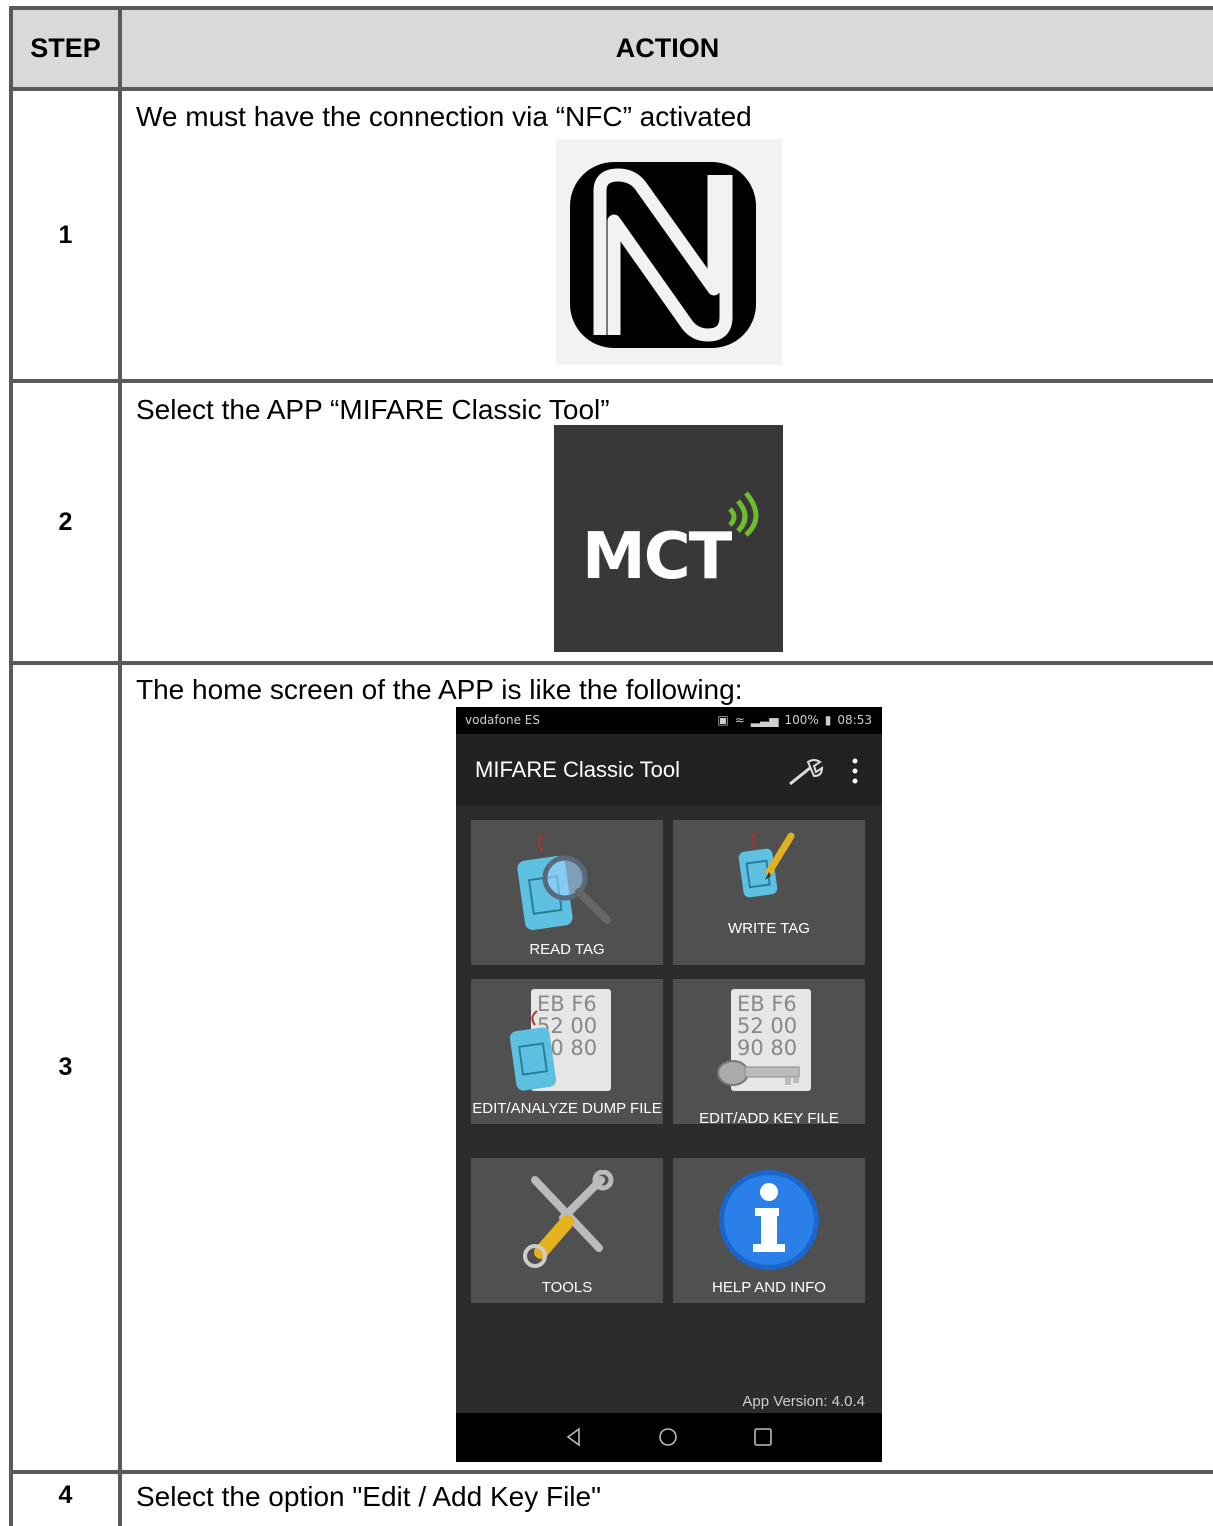 This screenshot has height=1526, width=1213. Describe the element at coordinates (574, 1437) in the screenshot. I see `back-icon` at that location.